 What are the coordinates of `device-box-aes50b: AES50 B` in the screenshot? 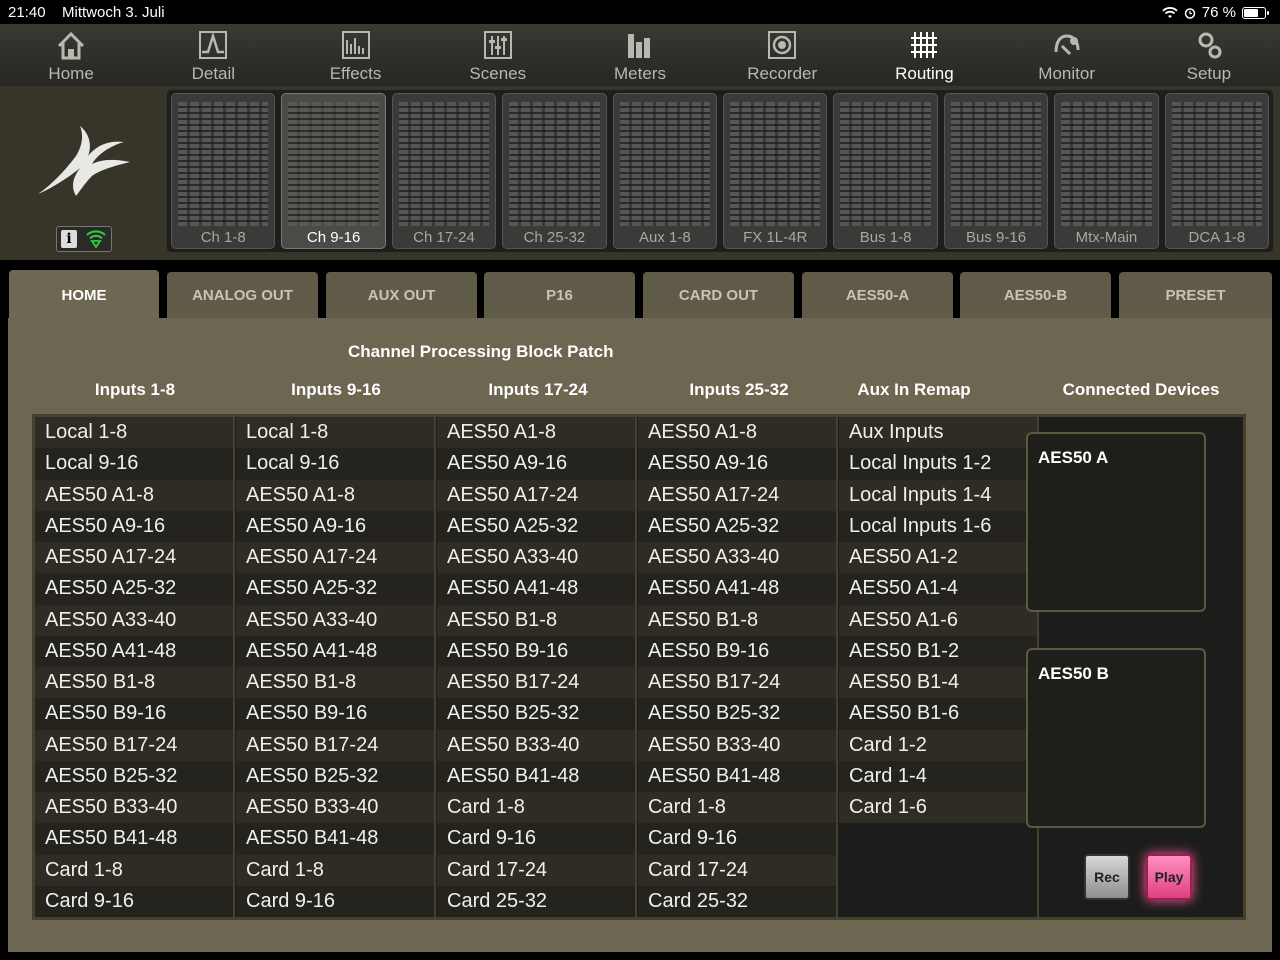 It's located at (1116, 738).